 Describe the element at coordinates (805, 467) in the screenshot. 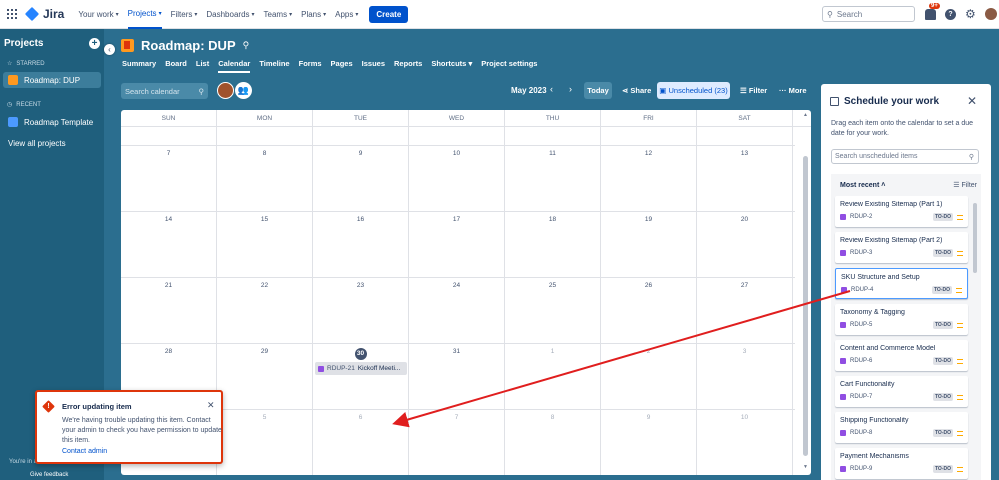

I see `scroll-down-icon: ▼` at that location.